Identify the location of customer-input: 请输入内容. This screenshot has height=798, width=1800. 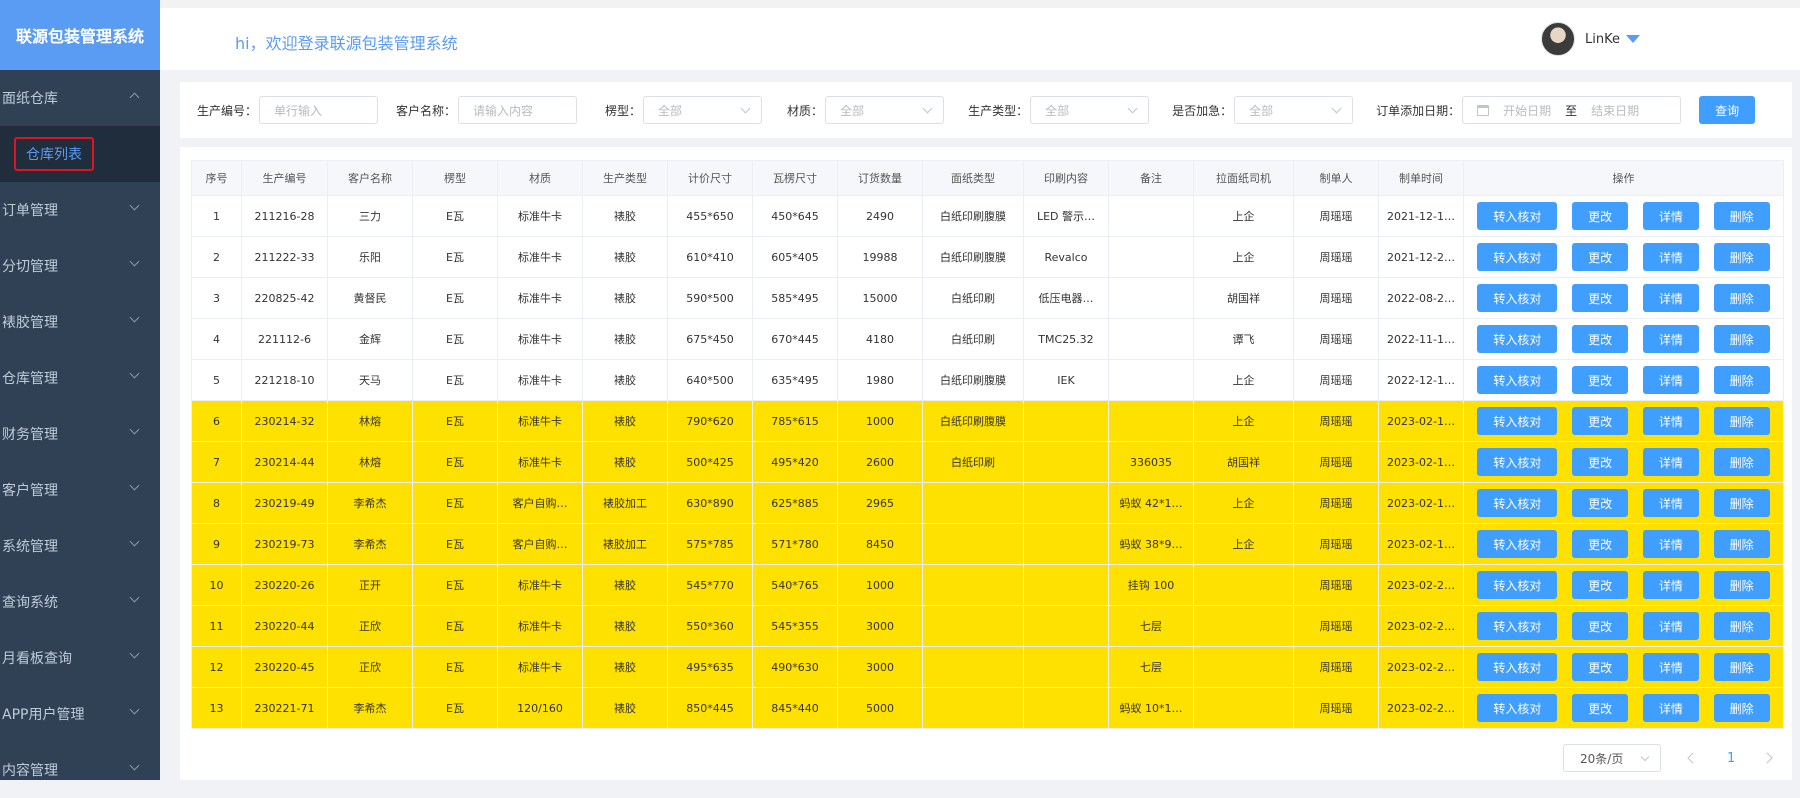
(518, 110).